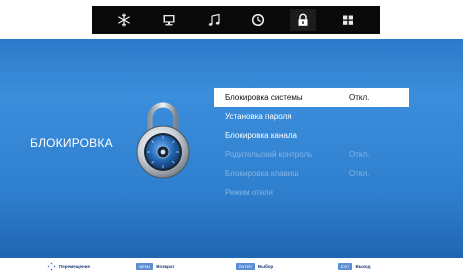  I want to click on menu-item-channel-lock: Блокировка канала, so click(311, 135).